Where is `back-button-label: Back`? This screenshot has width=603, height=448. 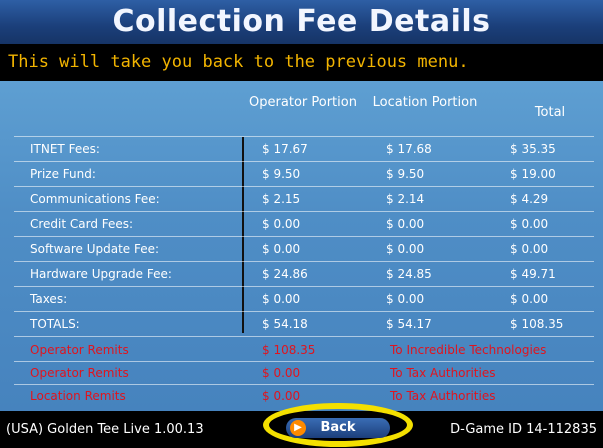
back-button-label: Back is located at coordinates (338, 427).